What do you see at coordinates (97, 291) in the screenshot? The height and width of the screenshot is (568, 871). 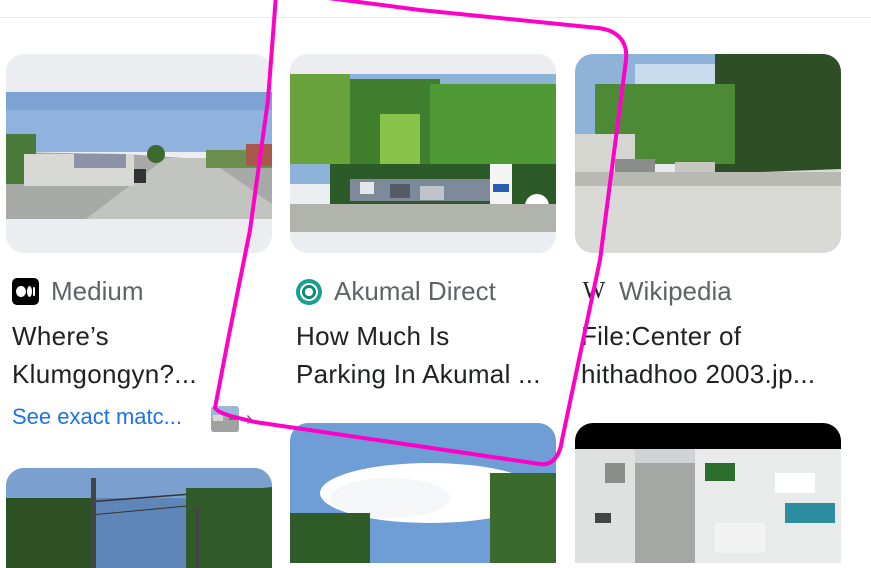 I see `source-name: Medium` at bounding box center [97, 291].